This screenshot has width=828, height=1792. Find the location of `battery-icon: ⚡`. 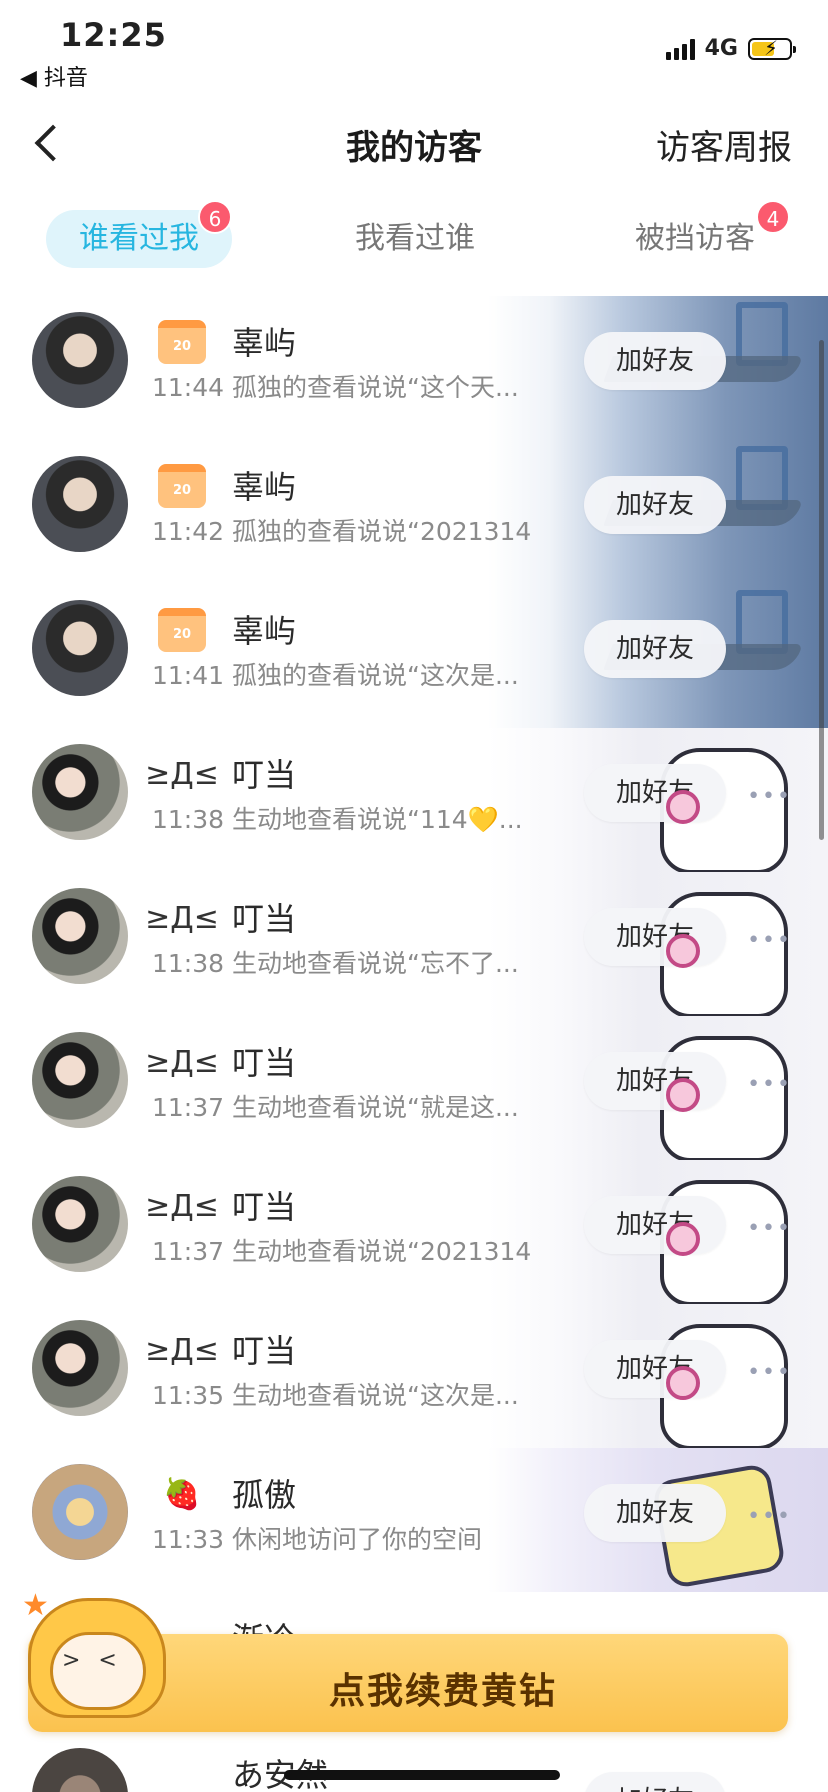

battery-icon: ⚡ is located at coordinates (772, 48).